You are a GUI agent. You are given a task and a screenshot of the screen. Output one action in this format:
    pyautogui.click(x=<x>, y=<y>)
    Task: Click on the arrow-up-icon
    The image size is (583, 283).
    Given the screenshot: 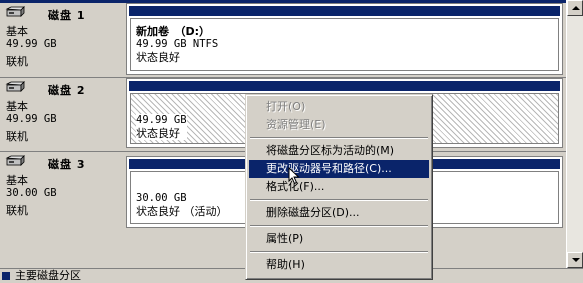 What is the action you would take?
    pyautogui.click(x=576, y=8)
    